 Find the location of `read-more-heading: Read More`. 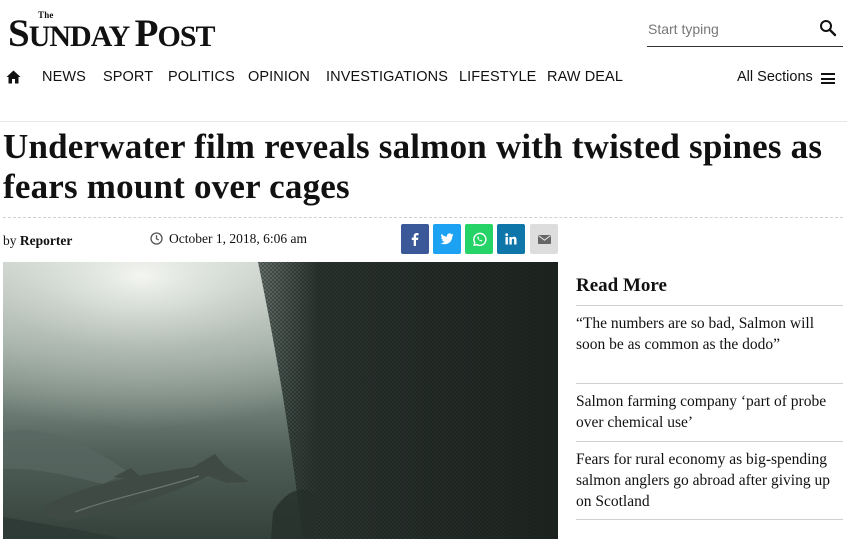

read-more-heading: Read More is located at coordinates (621, 285).